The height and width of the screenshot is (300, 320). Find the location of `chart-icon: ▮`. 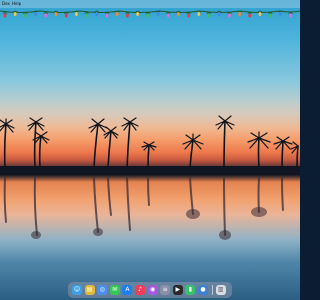

chart-icon: ▮ is located at coordinates (190, 290).